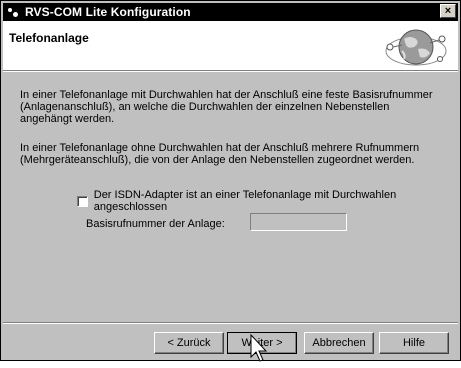 The height and width of the screenshot is (368, 461). I want to click on globe-network-icon, so click(415, 47).